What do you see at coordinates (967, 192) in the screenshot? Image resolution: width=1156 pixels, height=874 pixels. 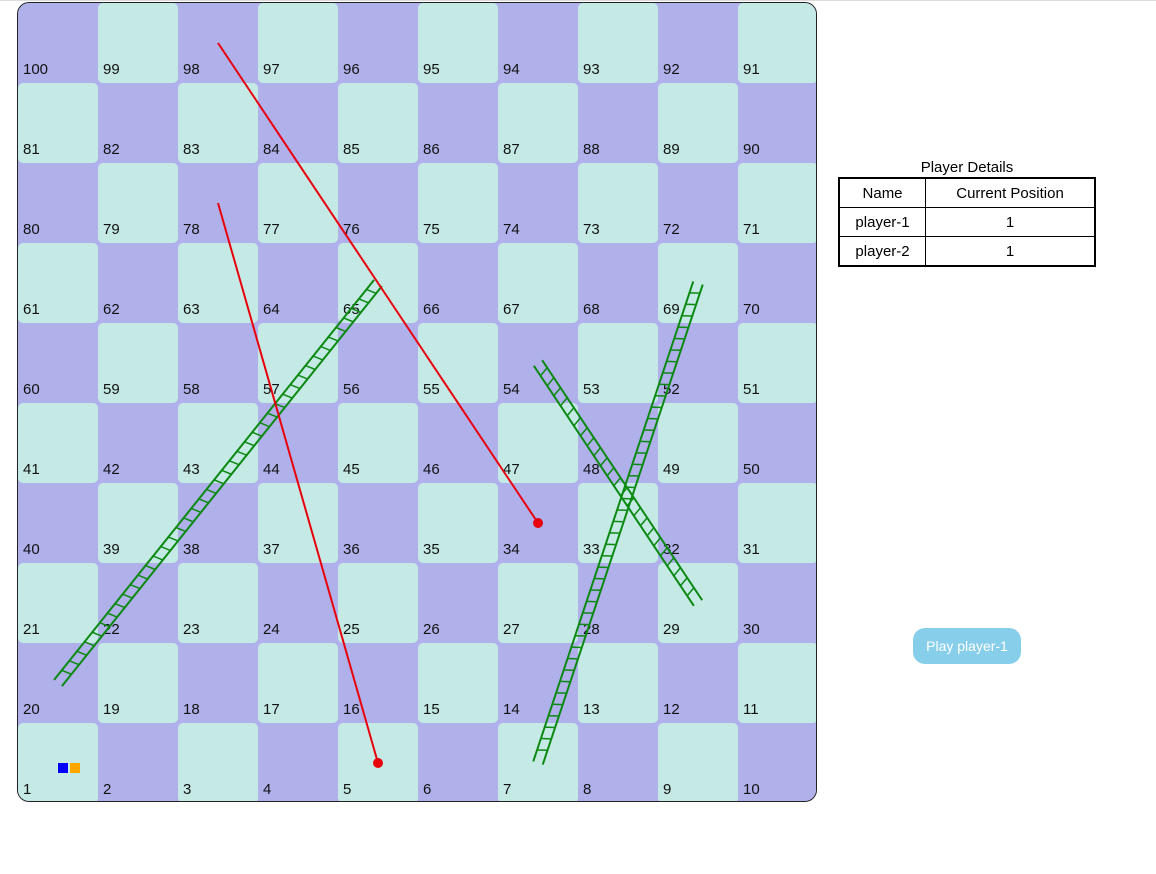 I see `table-header-row: Name Current Position` at bounding box center [967, 192].